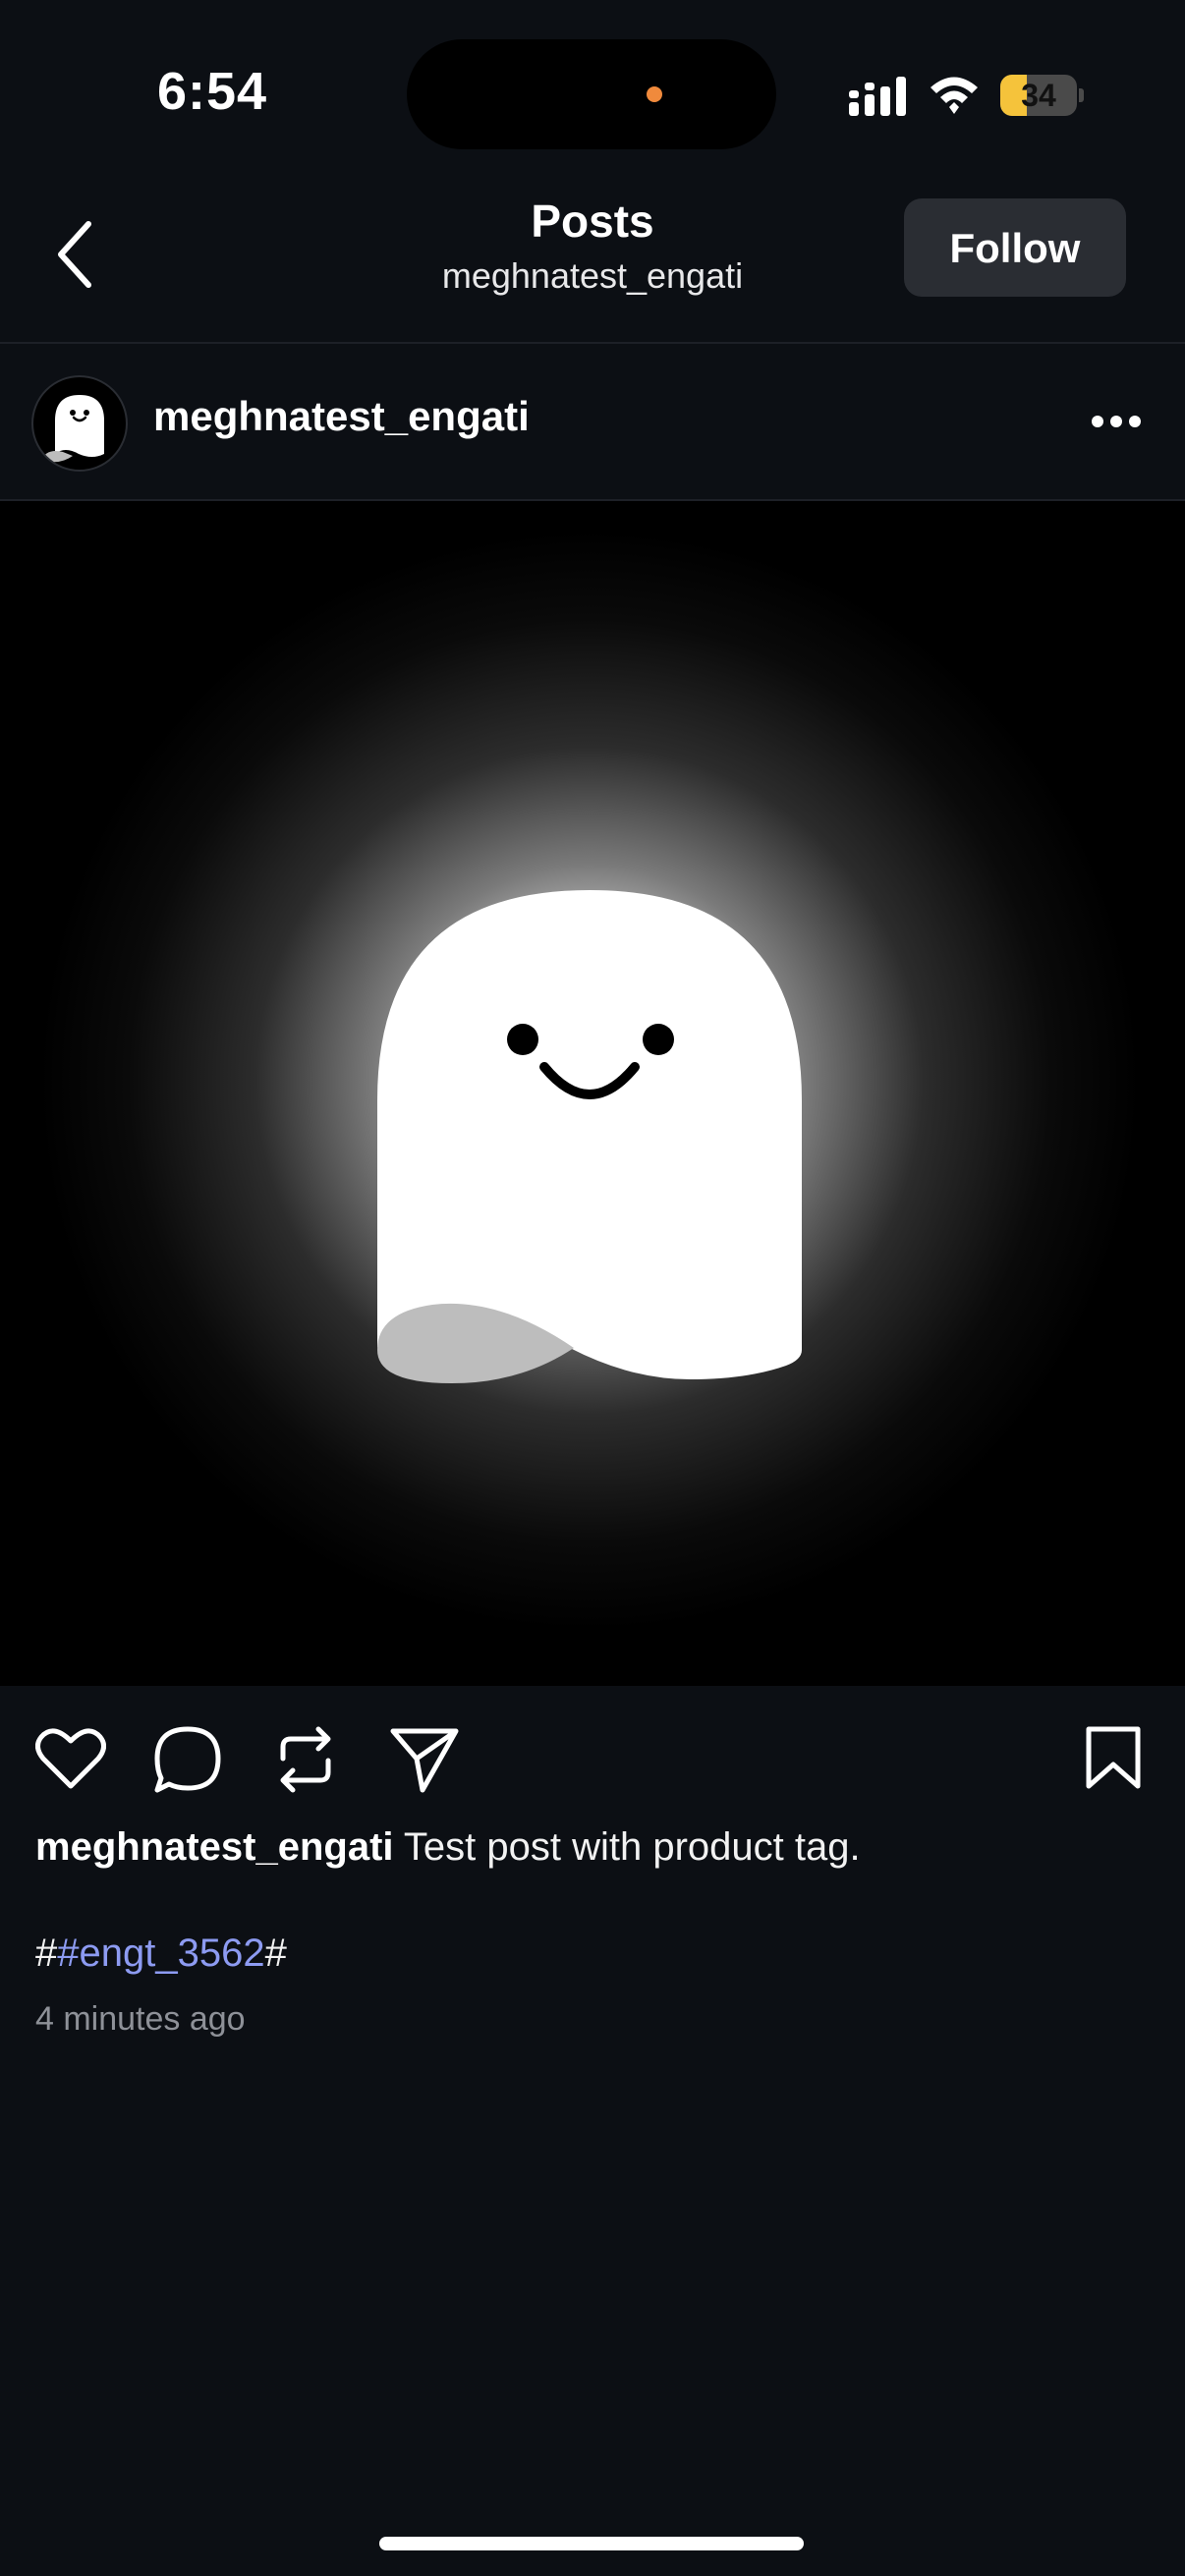 This screenshot has width=1185, height=2576. What do you see at coordinates (140, 2019) in the screenshot?
I see `post-timestamp: 4 minutes ago` at bounding box center [140, 2019].